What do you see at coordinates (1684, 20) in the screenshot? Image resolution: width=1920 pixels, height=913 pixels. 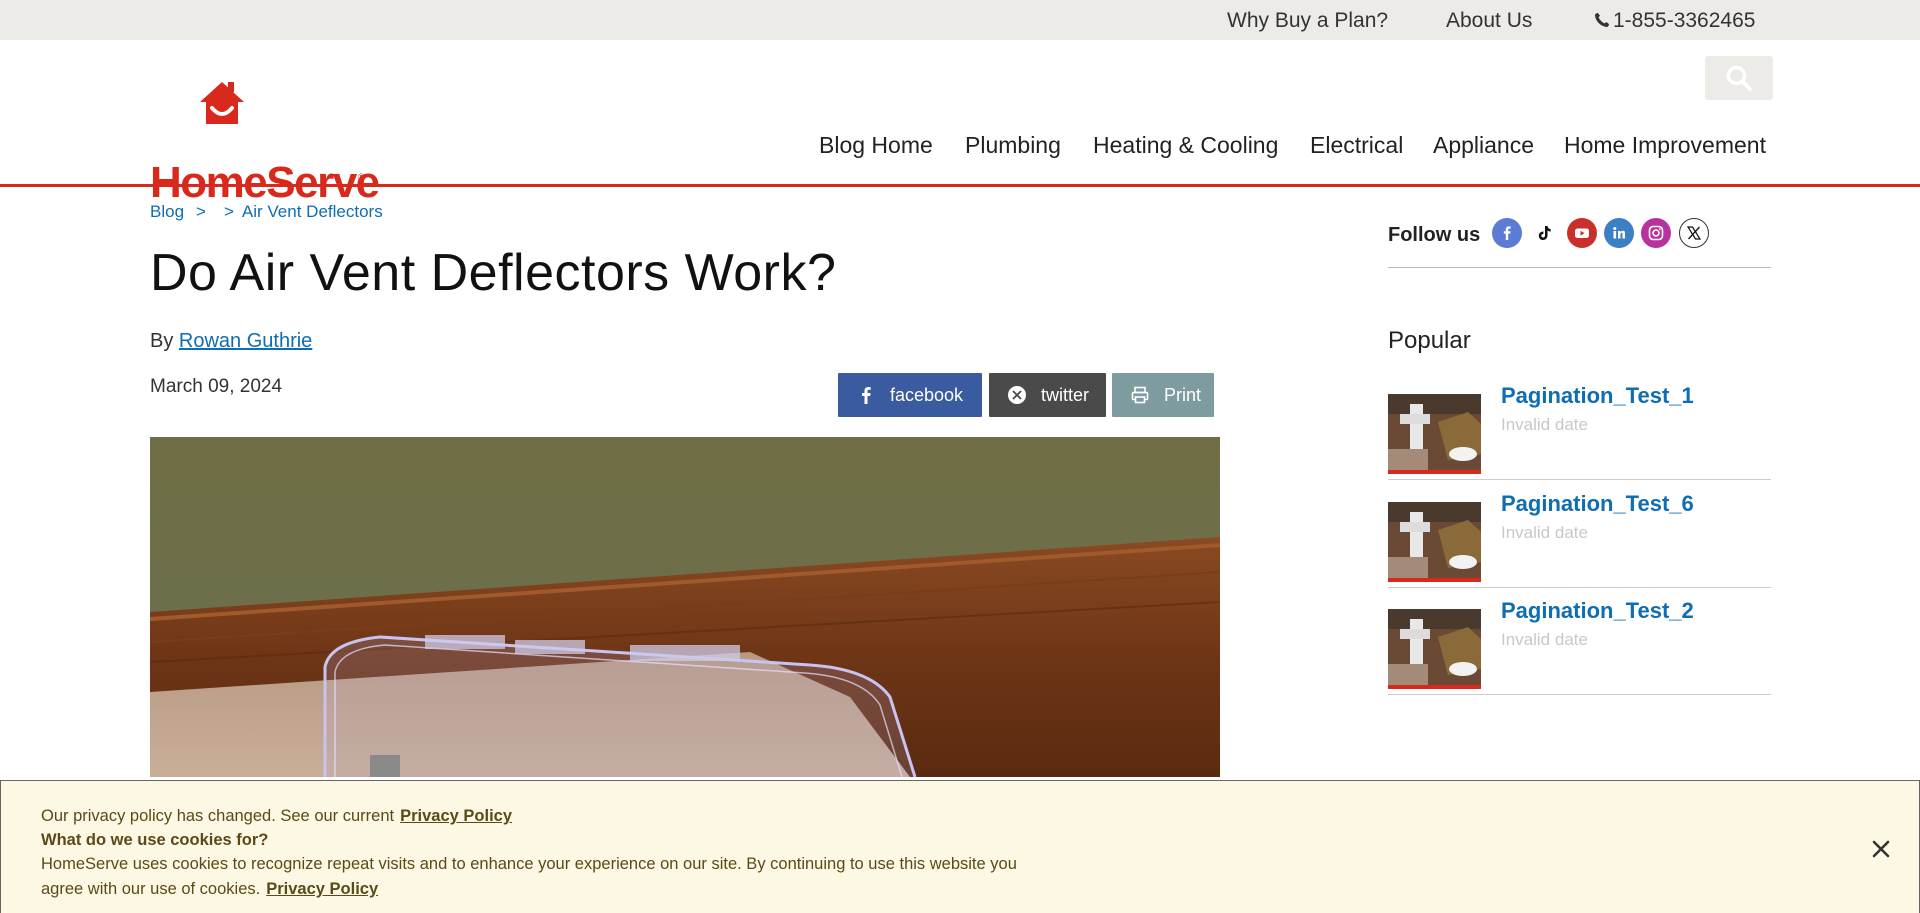 I see `phone-number: 1-855-3362465` at bounding box center [1684, 20].